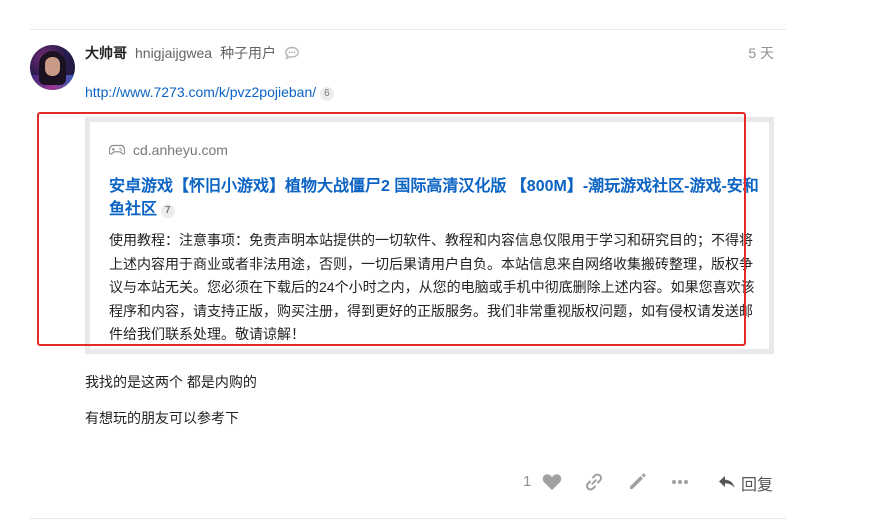 The image size is (873, 521). I want to click on chat-bubble-icon, so click(292, 53).